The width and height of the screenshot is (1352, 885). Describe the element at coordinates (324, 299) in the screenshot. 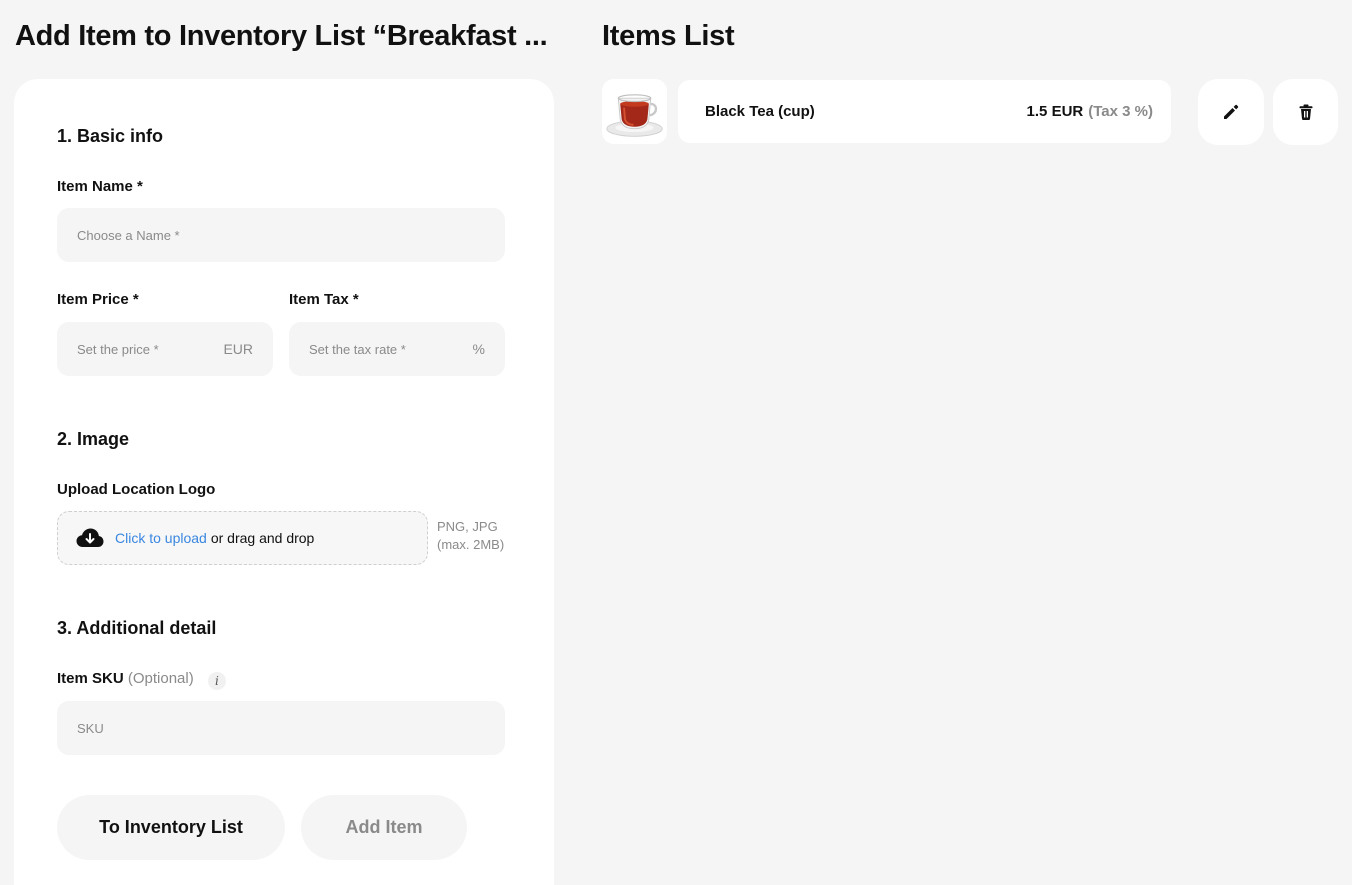

I see `item-tax-label: Item Tax *` at that location.